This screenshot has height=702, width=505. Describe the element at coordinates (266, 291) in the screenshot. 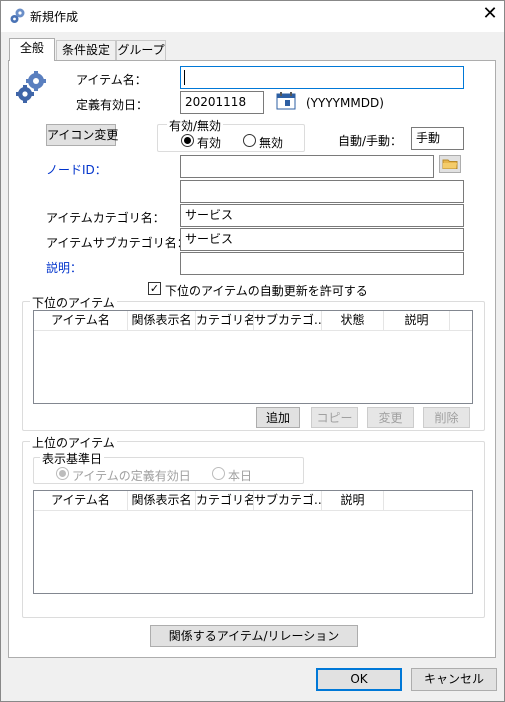

I see `auto-update-label: 下位のアイテムの自動更新を許可する` at that location.